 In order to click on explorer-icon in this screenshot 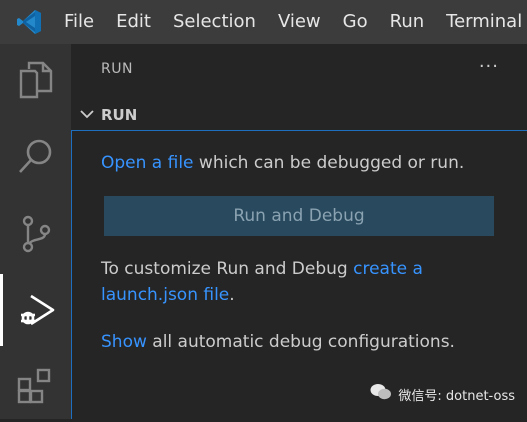, I will do `click(35, 80)`.